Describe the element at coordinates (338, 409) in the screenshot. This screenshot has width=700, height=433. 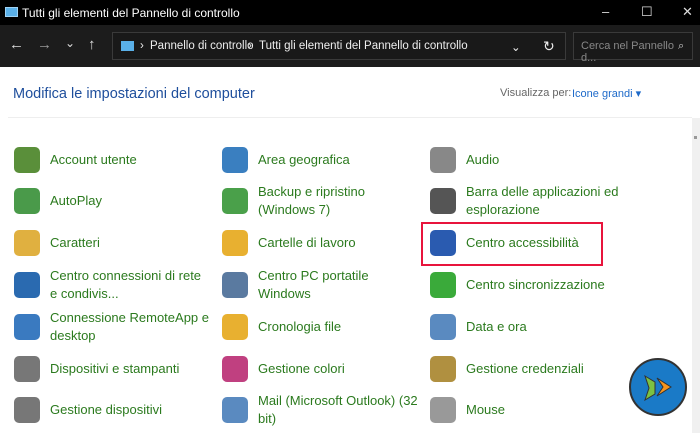
I see `item-label: Mail (Microsoft Outlook) (32 bit)` at that location.